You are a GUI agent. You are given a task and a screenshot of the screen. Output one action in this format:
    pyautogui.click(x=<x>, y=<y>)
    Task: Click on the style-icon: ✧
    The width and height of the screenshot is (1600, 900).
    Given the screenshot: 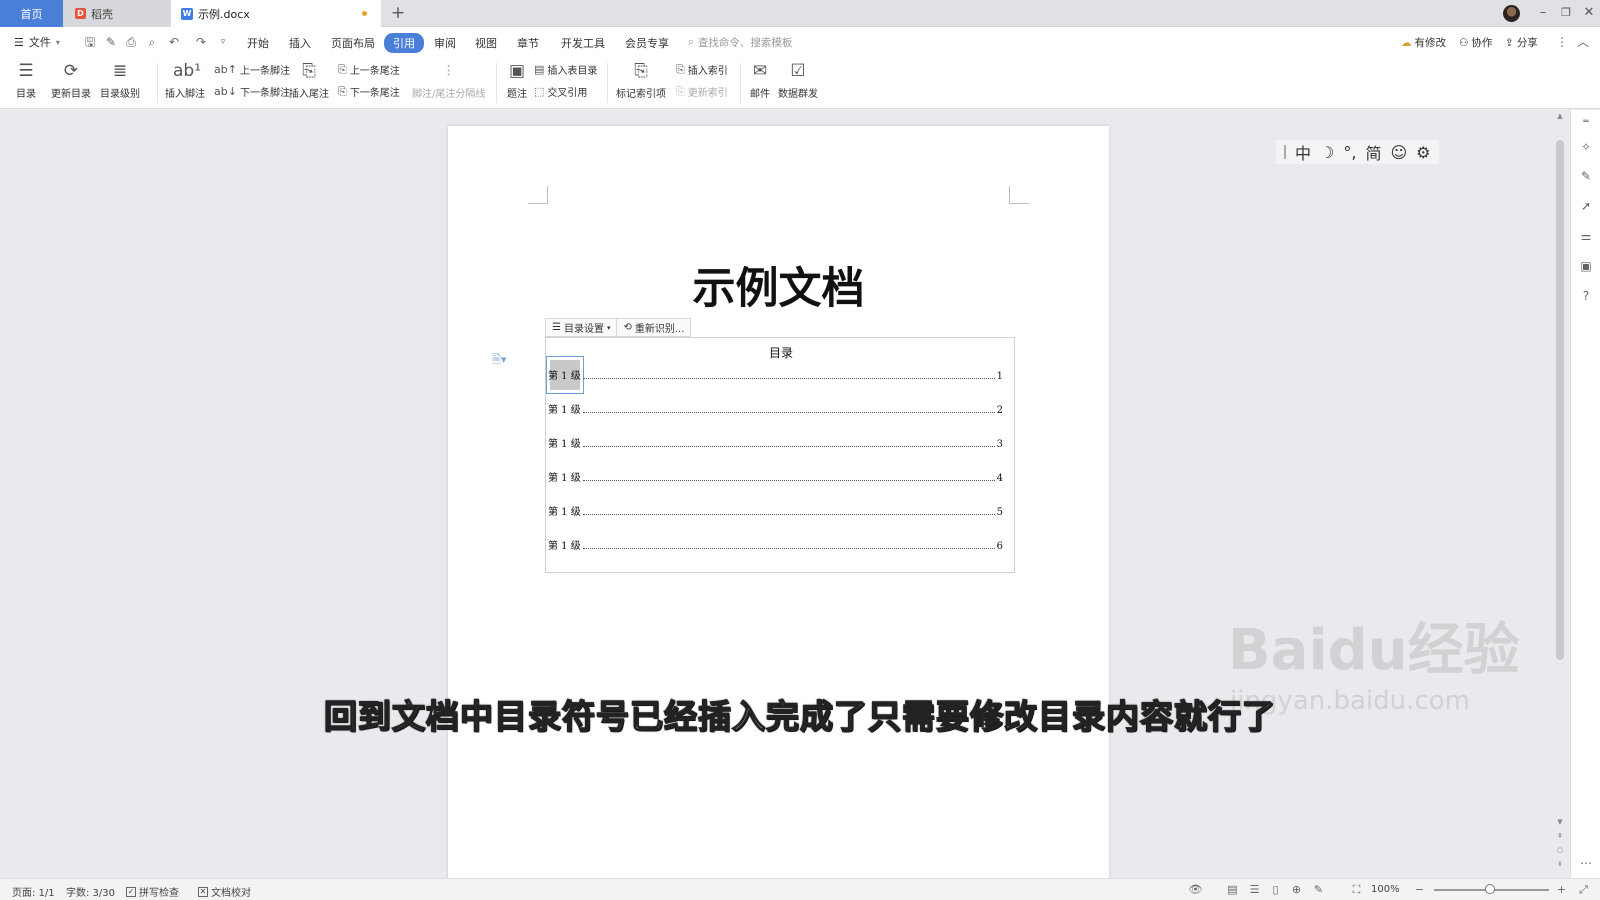 What is the action you would take?
    pyautogui.click(x=1586, y=147)
    